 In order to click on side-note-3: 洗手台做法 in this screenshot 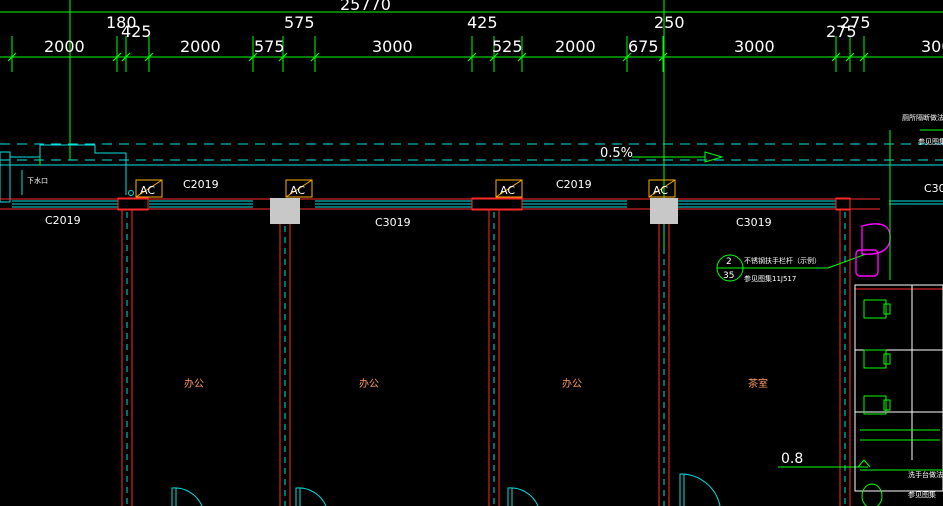, I will do `click(925, 474)`.